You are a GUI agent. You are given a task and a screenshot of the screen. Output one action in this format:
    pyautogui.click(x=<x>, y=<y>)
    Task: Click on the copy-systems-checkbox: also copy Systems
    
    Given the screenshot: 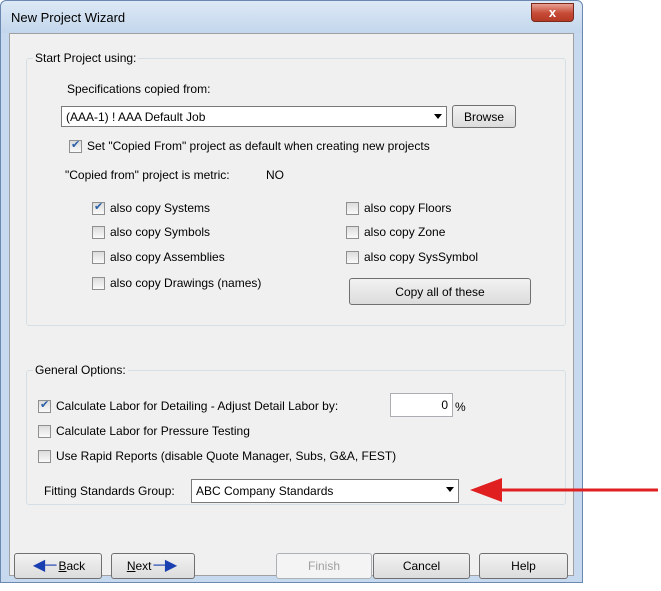 What is the action you would take?
    pyautogui.click(x=151, y=207)
    